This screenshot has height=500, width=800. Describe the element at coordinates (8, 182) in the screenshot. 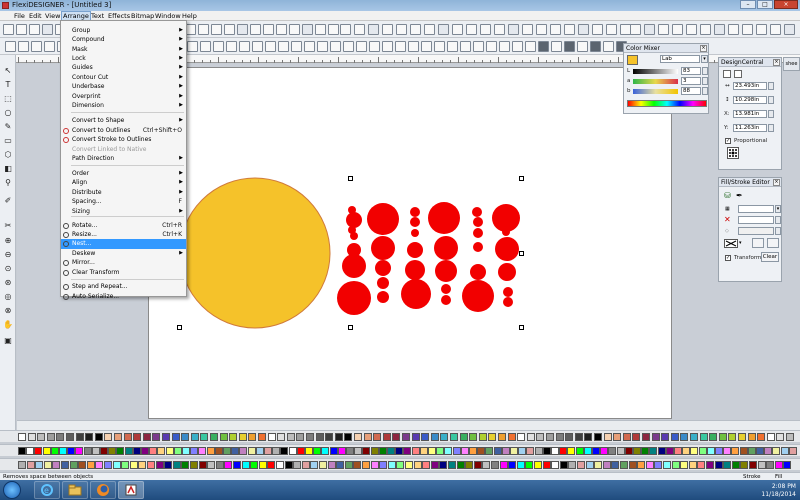

I see `eyedropper-tool-icon: ⚲` at that location.